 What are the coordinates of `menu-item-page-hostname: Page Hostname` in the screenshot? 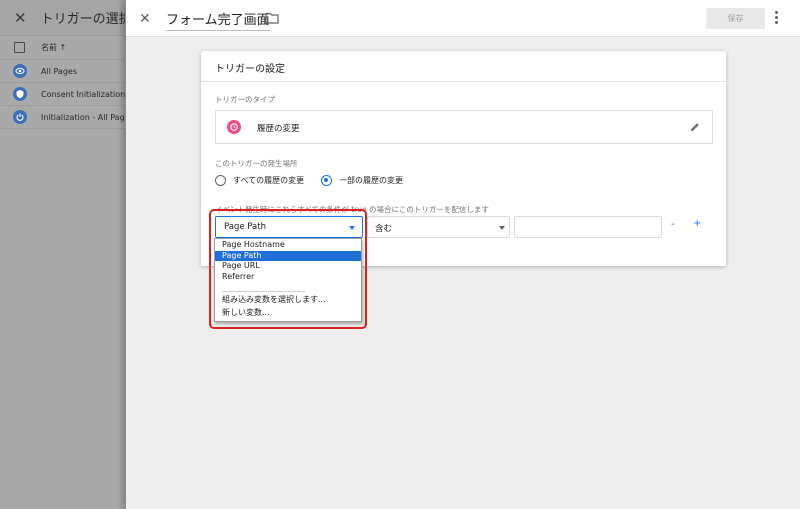 It's located at (288, 245).